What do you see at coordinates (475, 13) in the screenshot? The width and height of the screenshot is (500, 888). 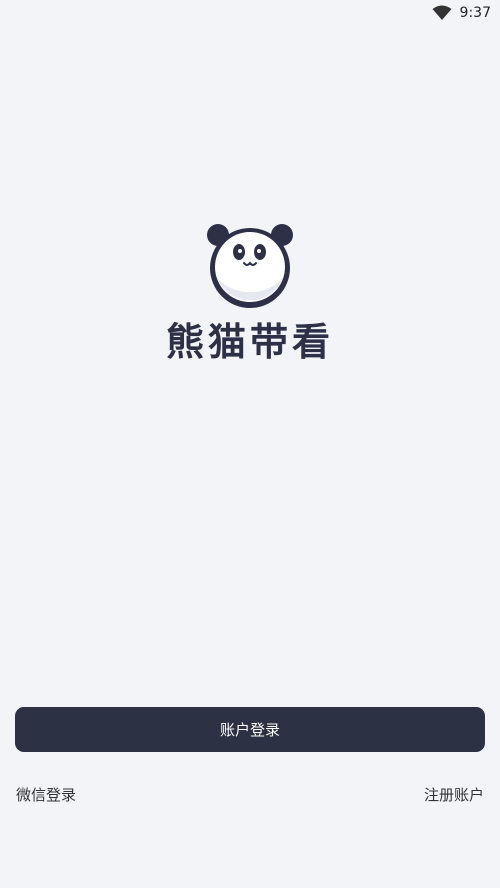 I see `status-time: 9:37` at bounding box center [475, 13].